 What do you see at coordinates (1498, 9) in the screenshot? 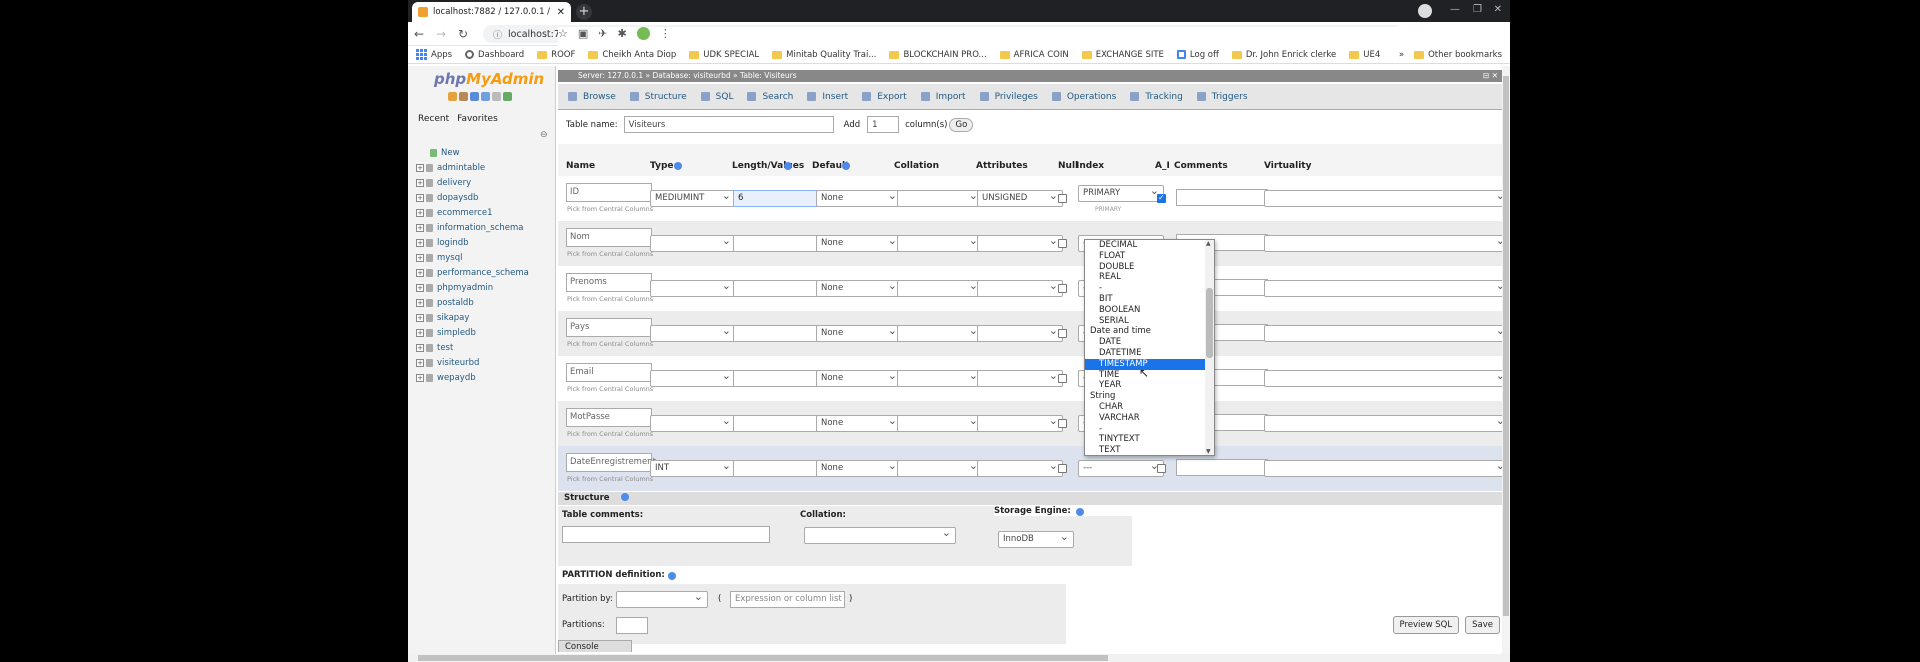
I see `close-window-icon: ✕` at bounding box center [1498, 9].